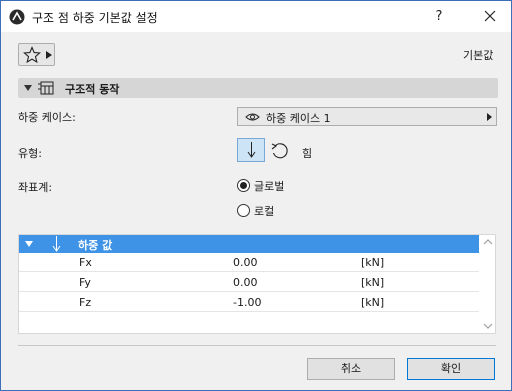 This screenshot has width=512, height=391. Describe the element at coordinates (252, 117) in the screenshot. I see `eye-icon` at that location.